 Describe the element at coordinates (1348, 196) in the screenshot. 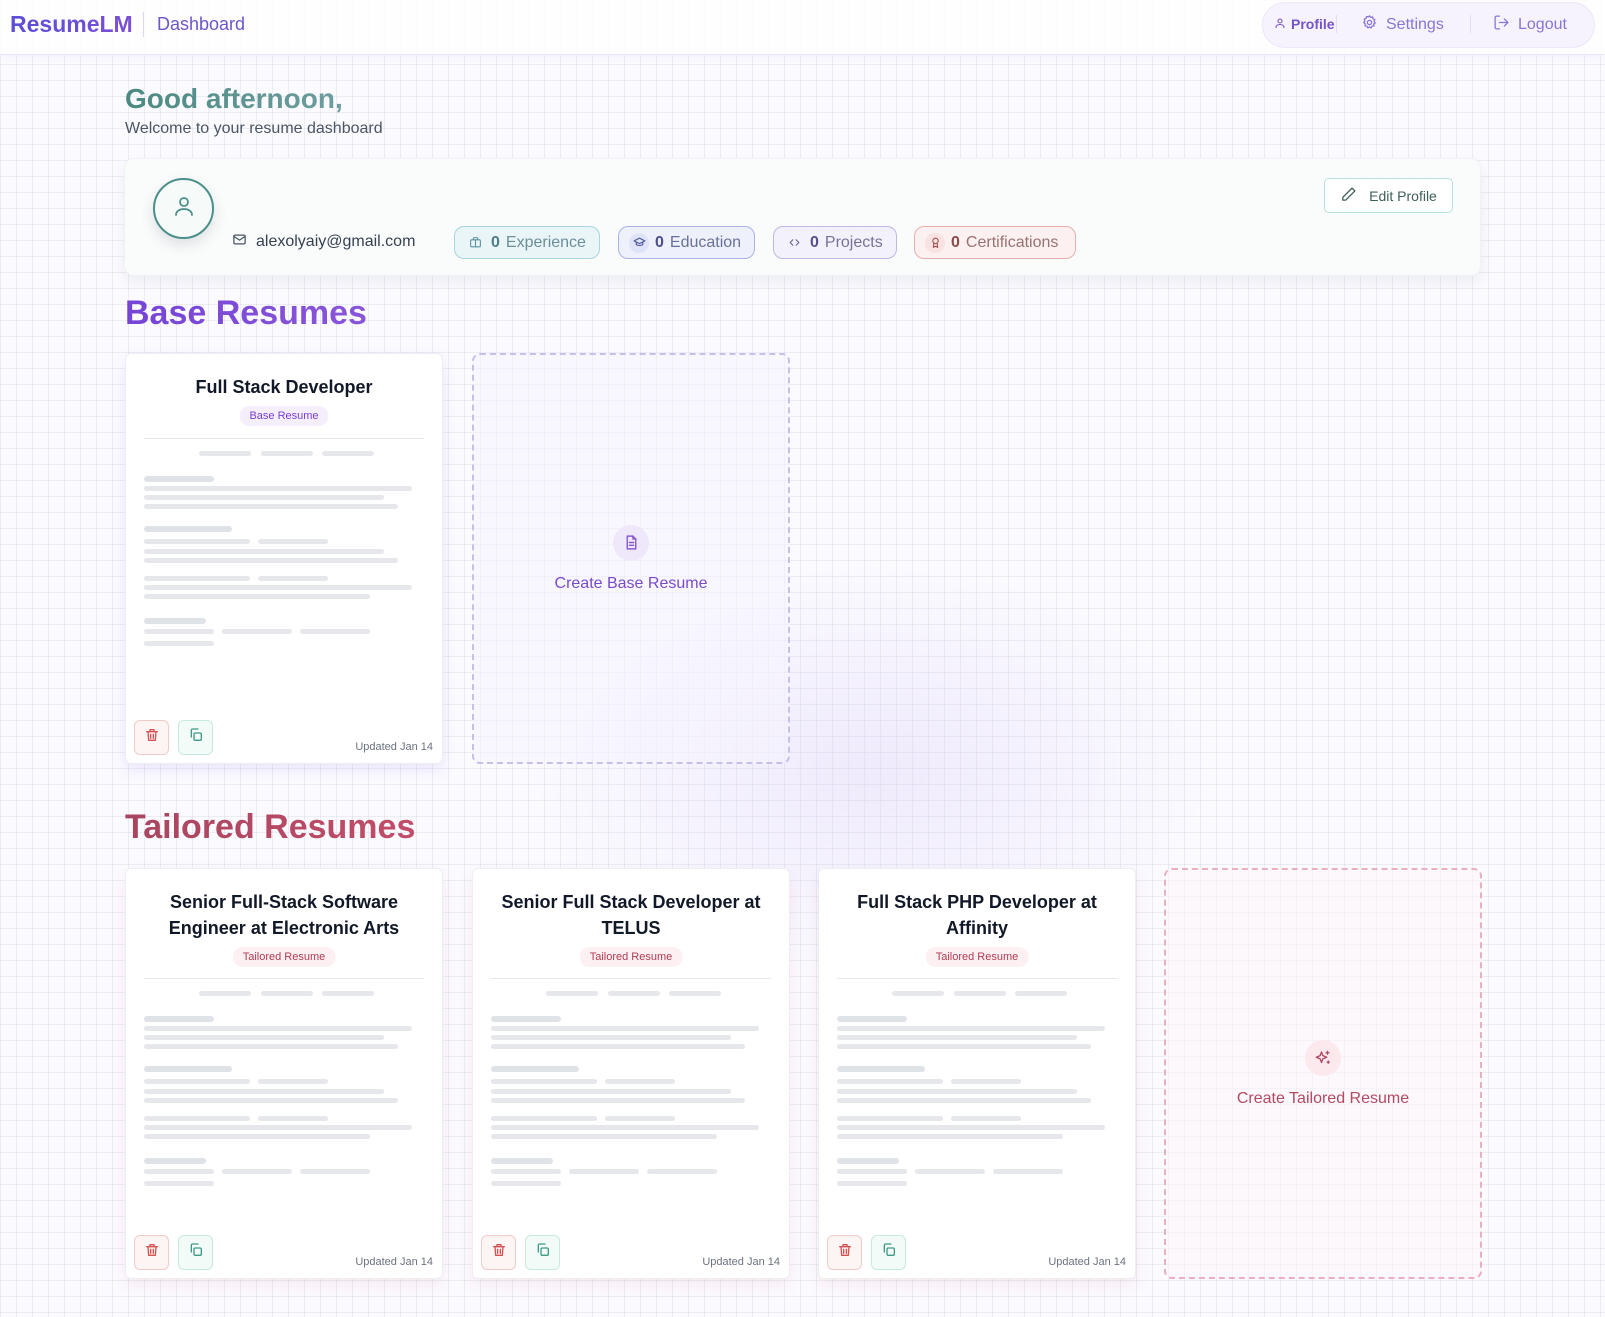

I see `pencil-icon` at that location.